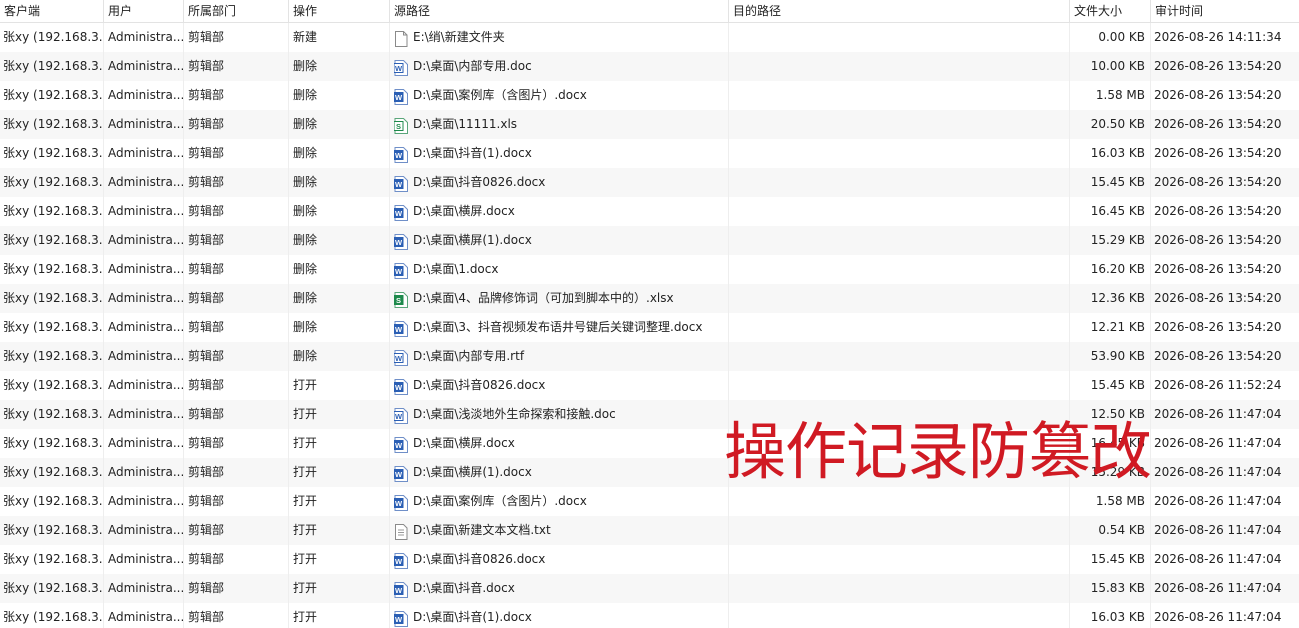  What do you see at coordinates (500, 501) in the screenshot?
I see `source-path-text: D:\桌面\案例库（含图片）.docx` at bounding box center [500, 501].